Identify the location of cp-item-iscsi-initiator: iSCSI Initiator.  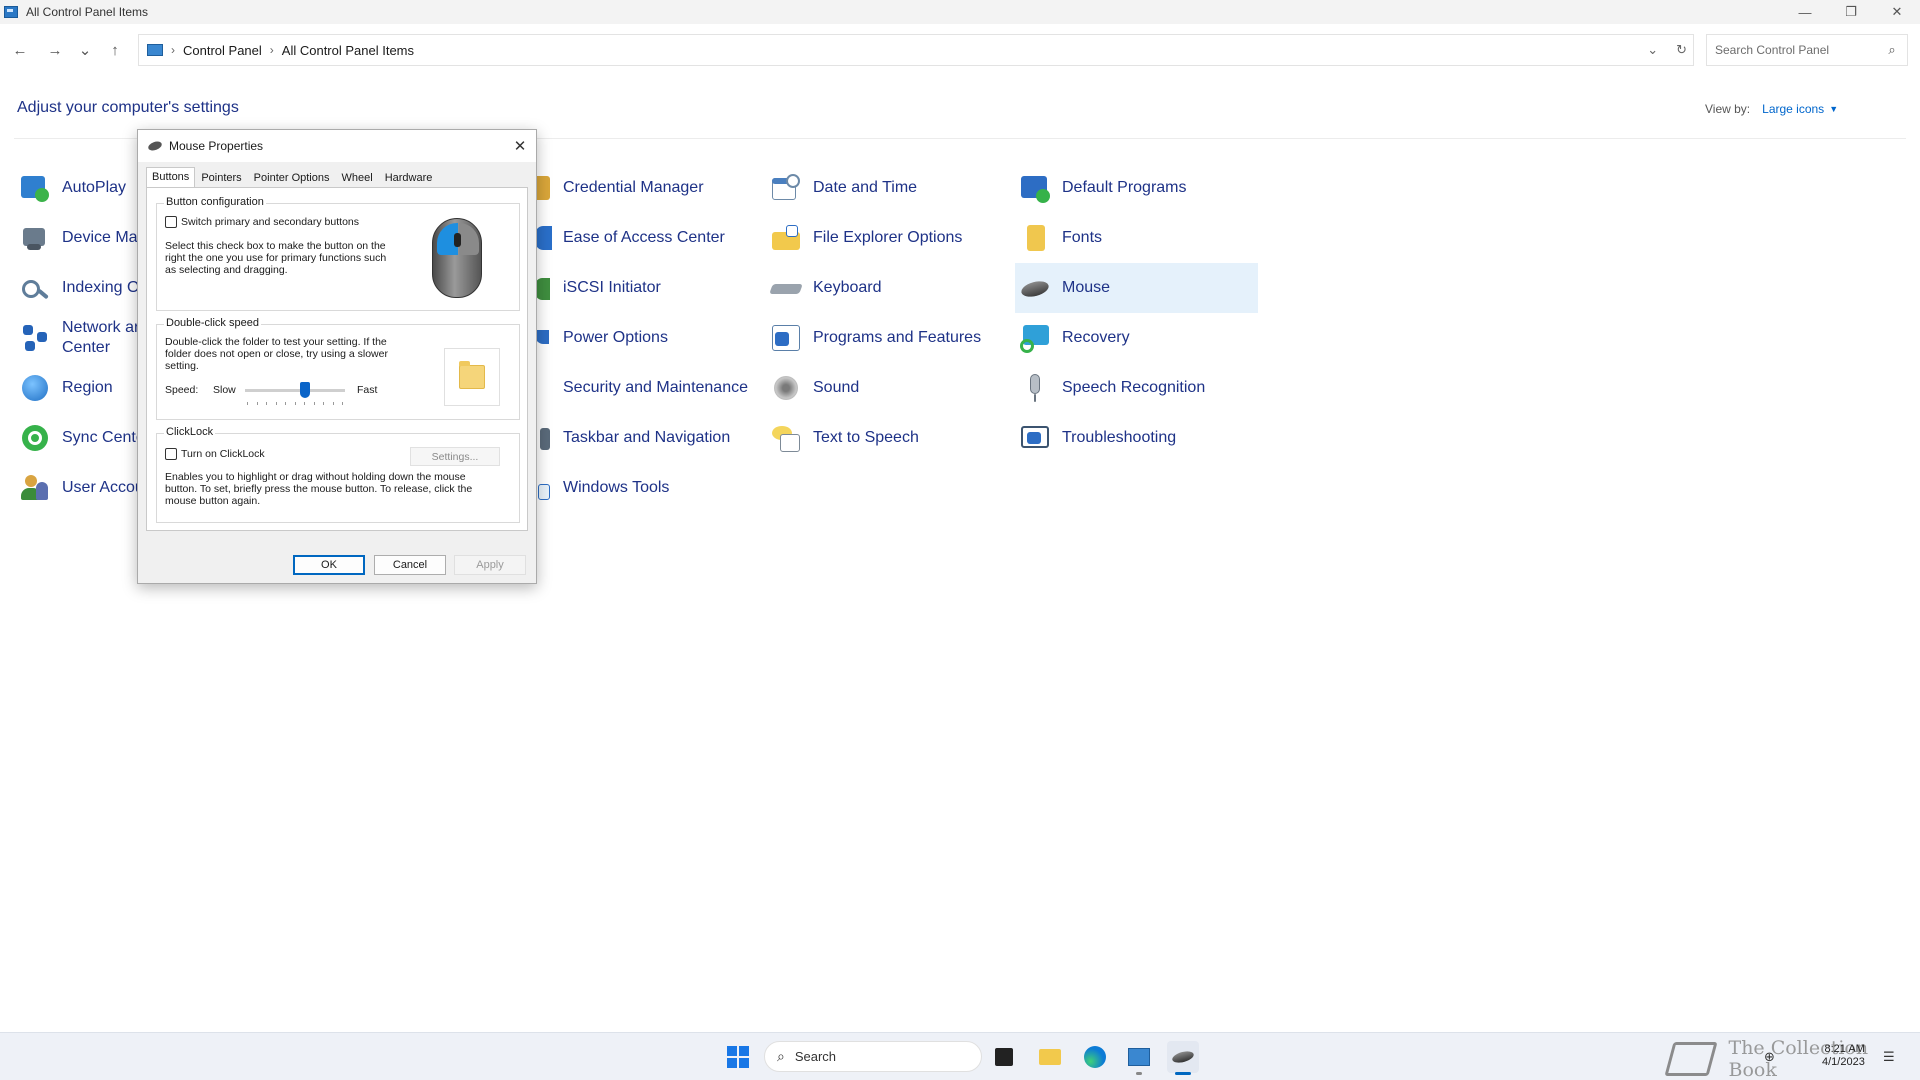
(588, 288).